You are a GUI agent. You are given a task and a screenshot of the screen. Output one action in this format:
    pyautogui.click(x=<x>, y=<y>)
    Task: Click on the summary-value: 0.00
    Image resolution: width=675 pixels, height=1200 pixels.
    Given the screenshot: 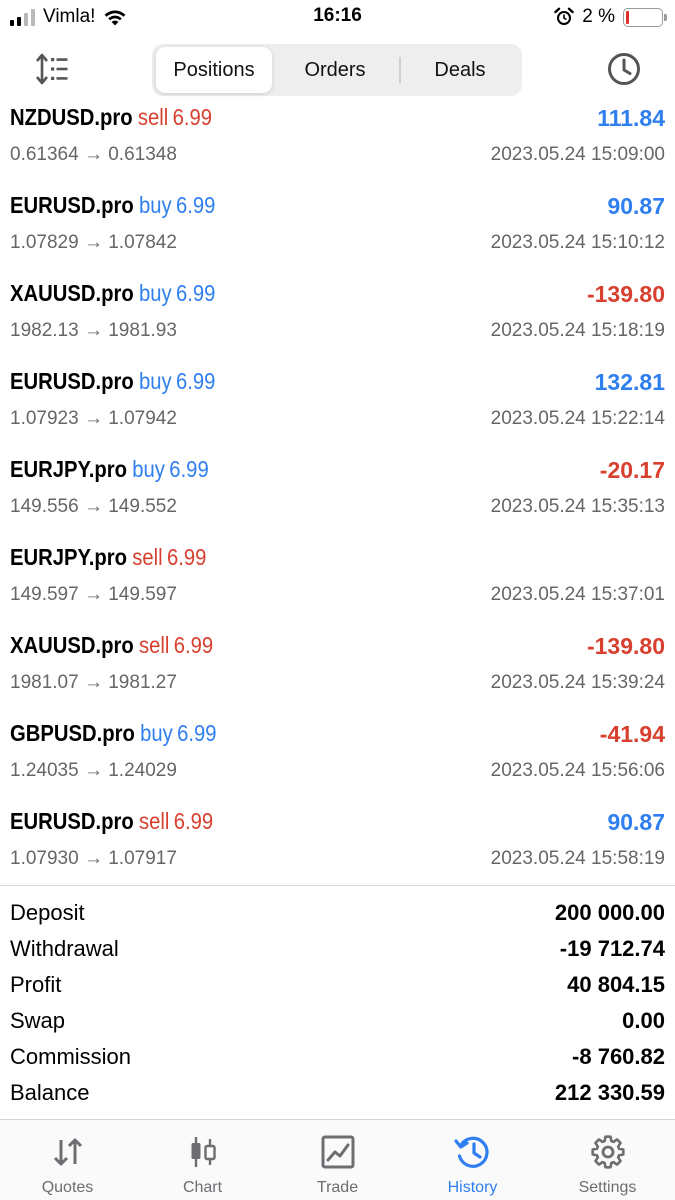 What is the action you would take?
    pyautogui.click(x=643, y=1020)
    